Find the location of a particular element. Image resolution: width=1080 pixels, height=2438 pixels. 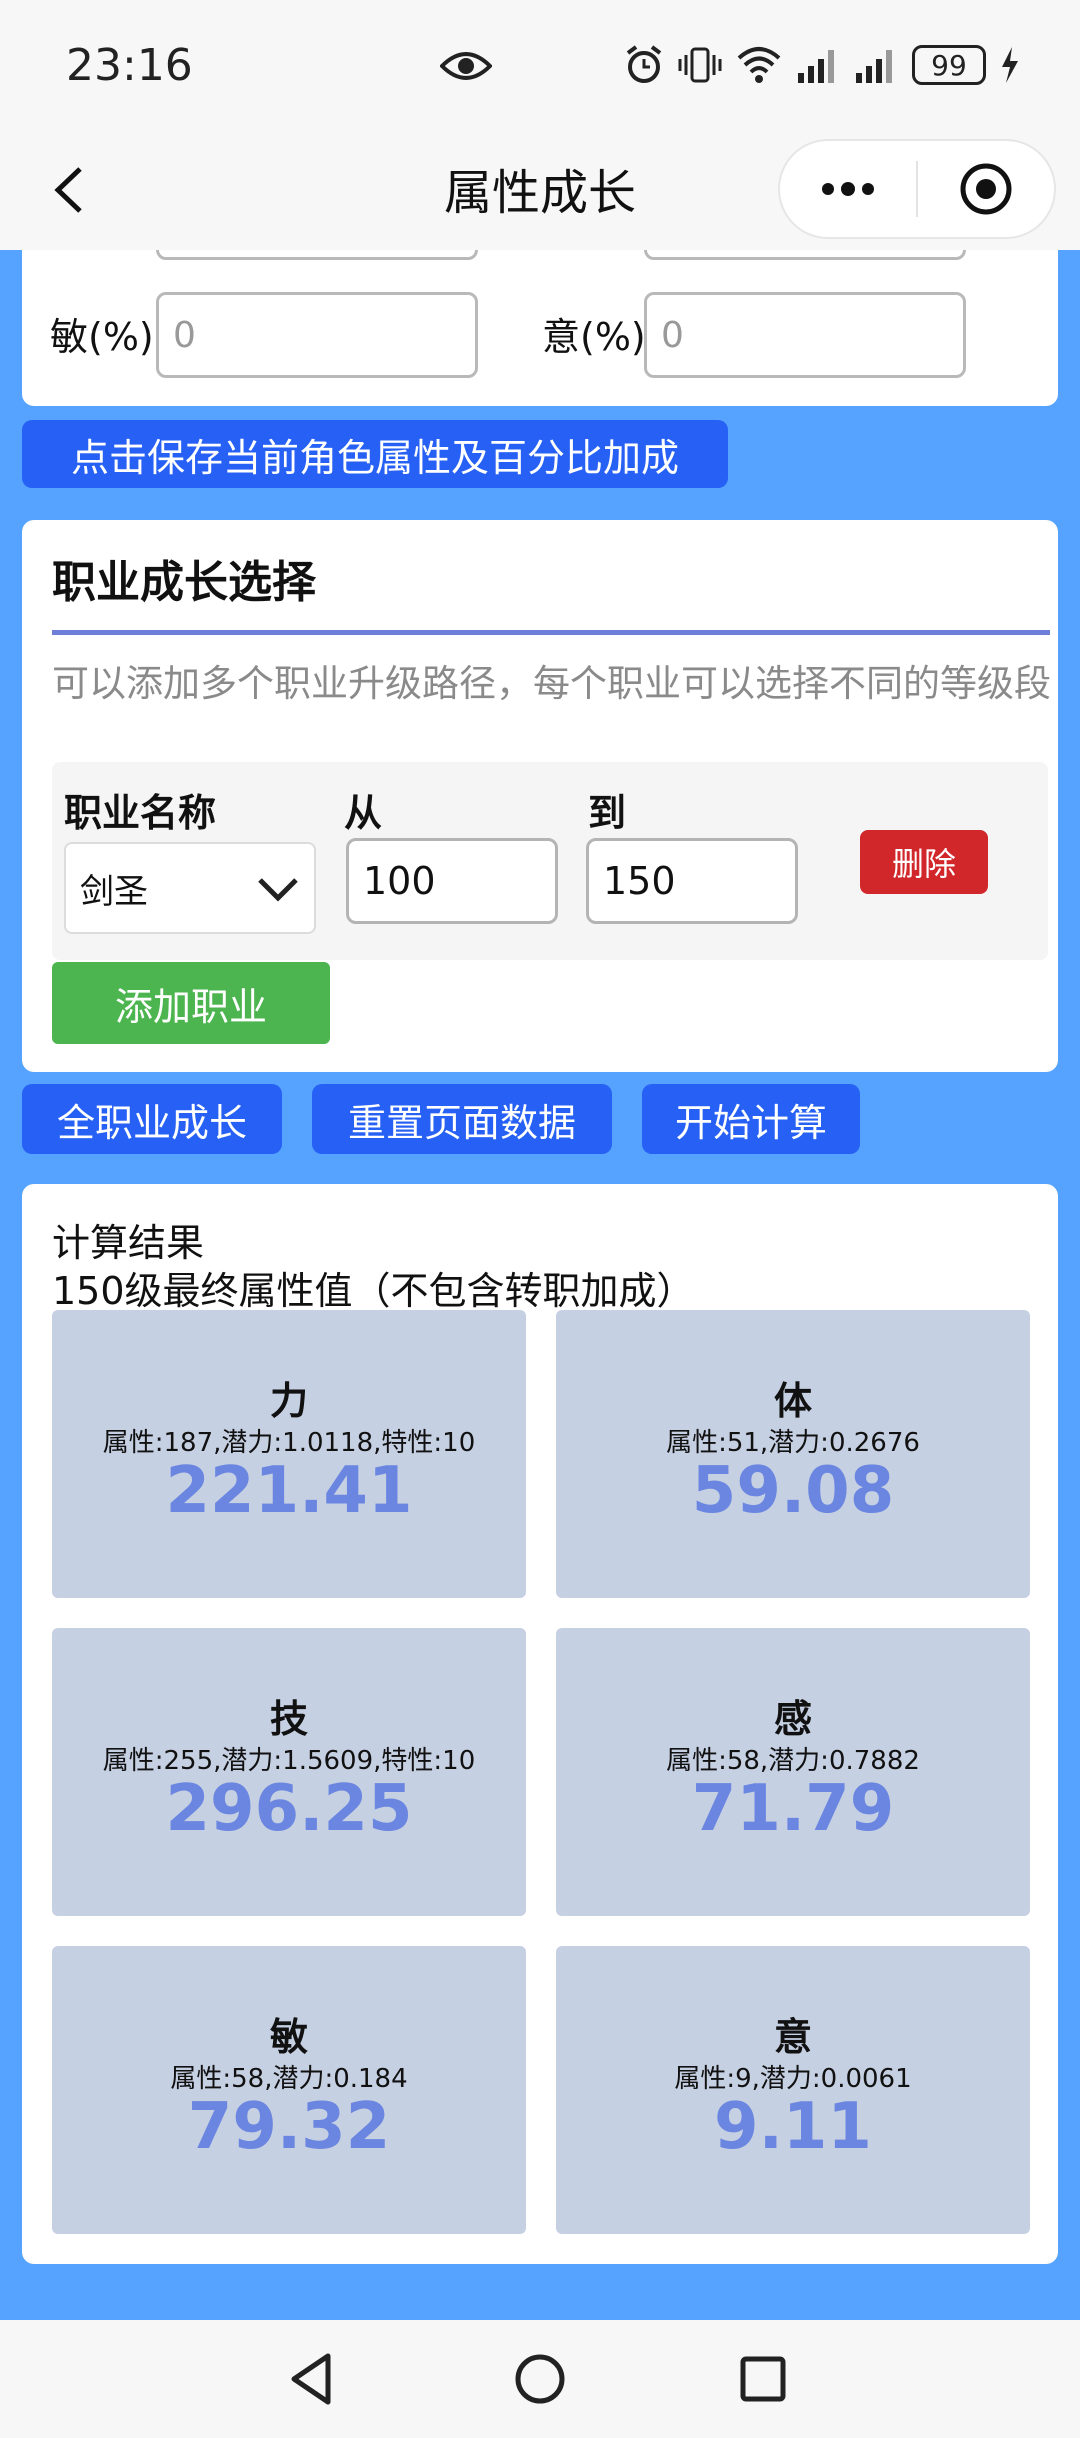

stat-name: 意 is located at coordinates (792, 2037).